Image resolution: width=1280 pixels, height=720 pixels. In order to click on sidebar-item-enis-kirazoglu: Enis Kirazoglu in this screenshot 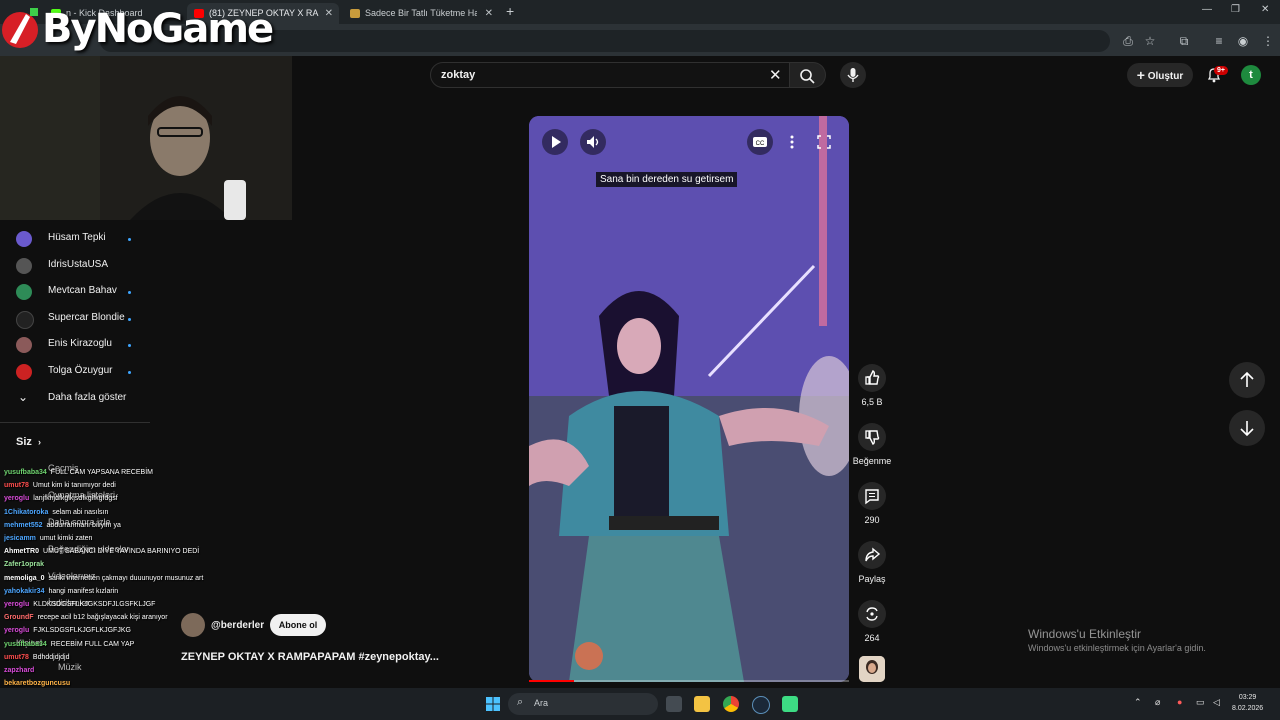, I will do `click(81, 345)`.